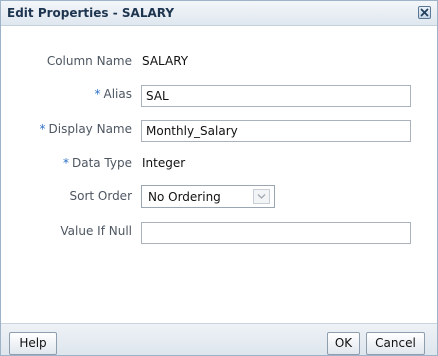  I want to click on dialog-title: Edit Properties - SALARY, so click(91, 13).